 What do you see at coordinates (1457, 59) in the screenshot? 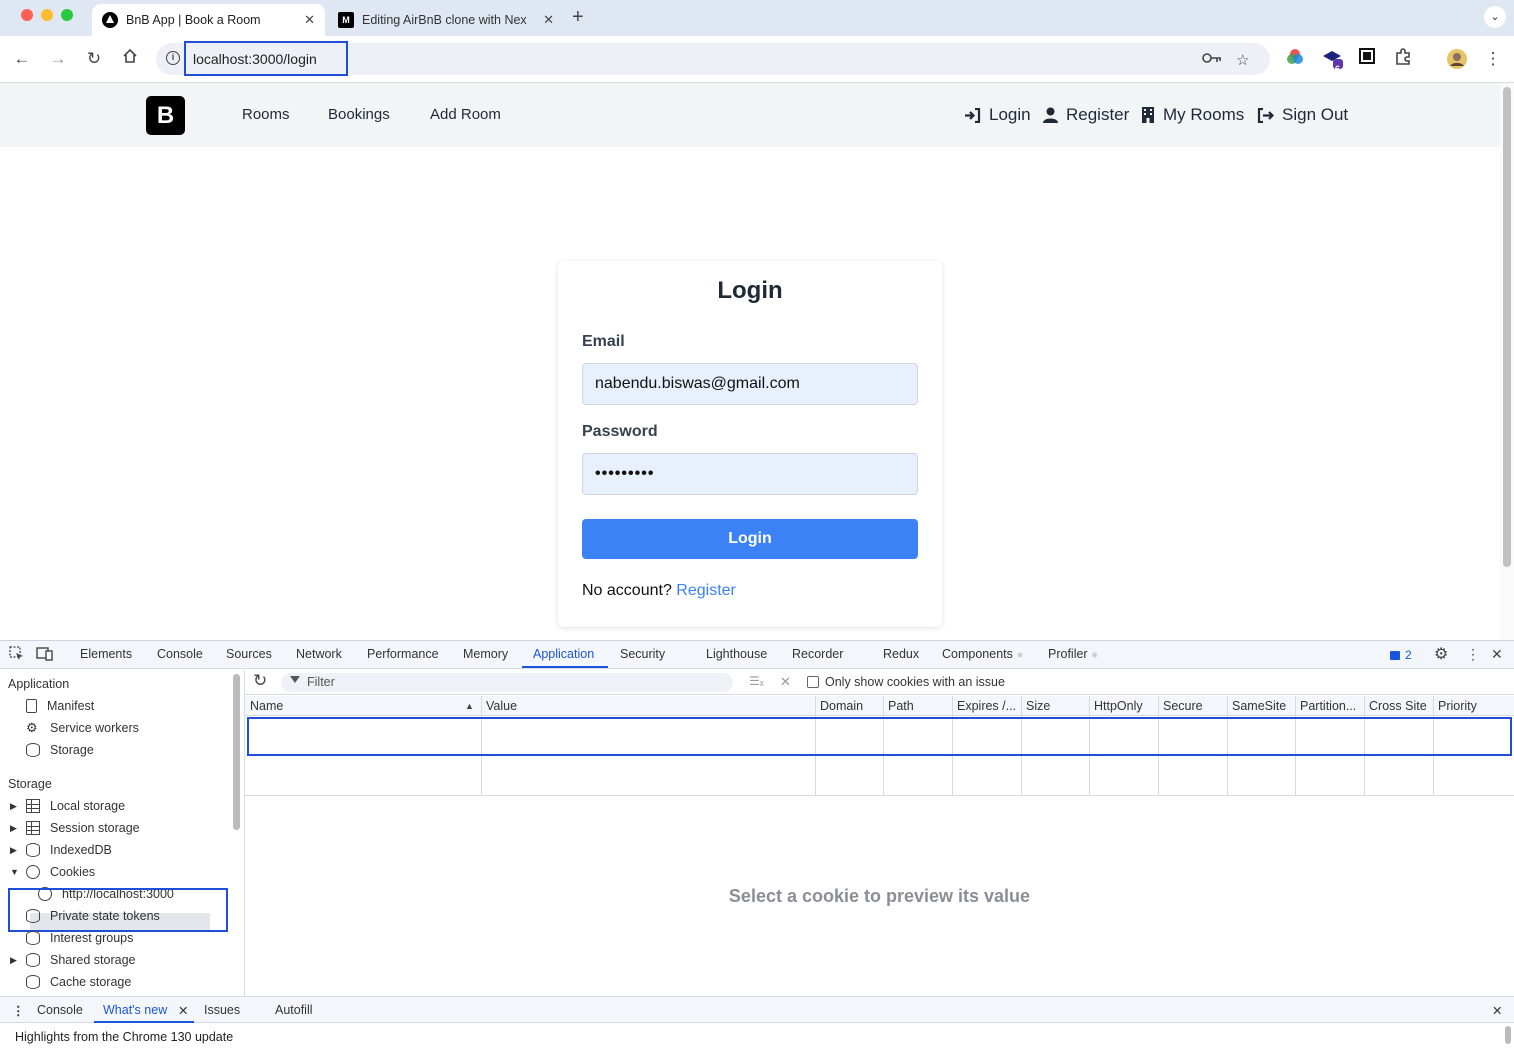
I see `profile-avatar` at bounding box center [1457, 59].